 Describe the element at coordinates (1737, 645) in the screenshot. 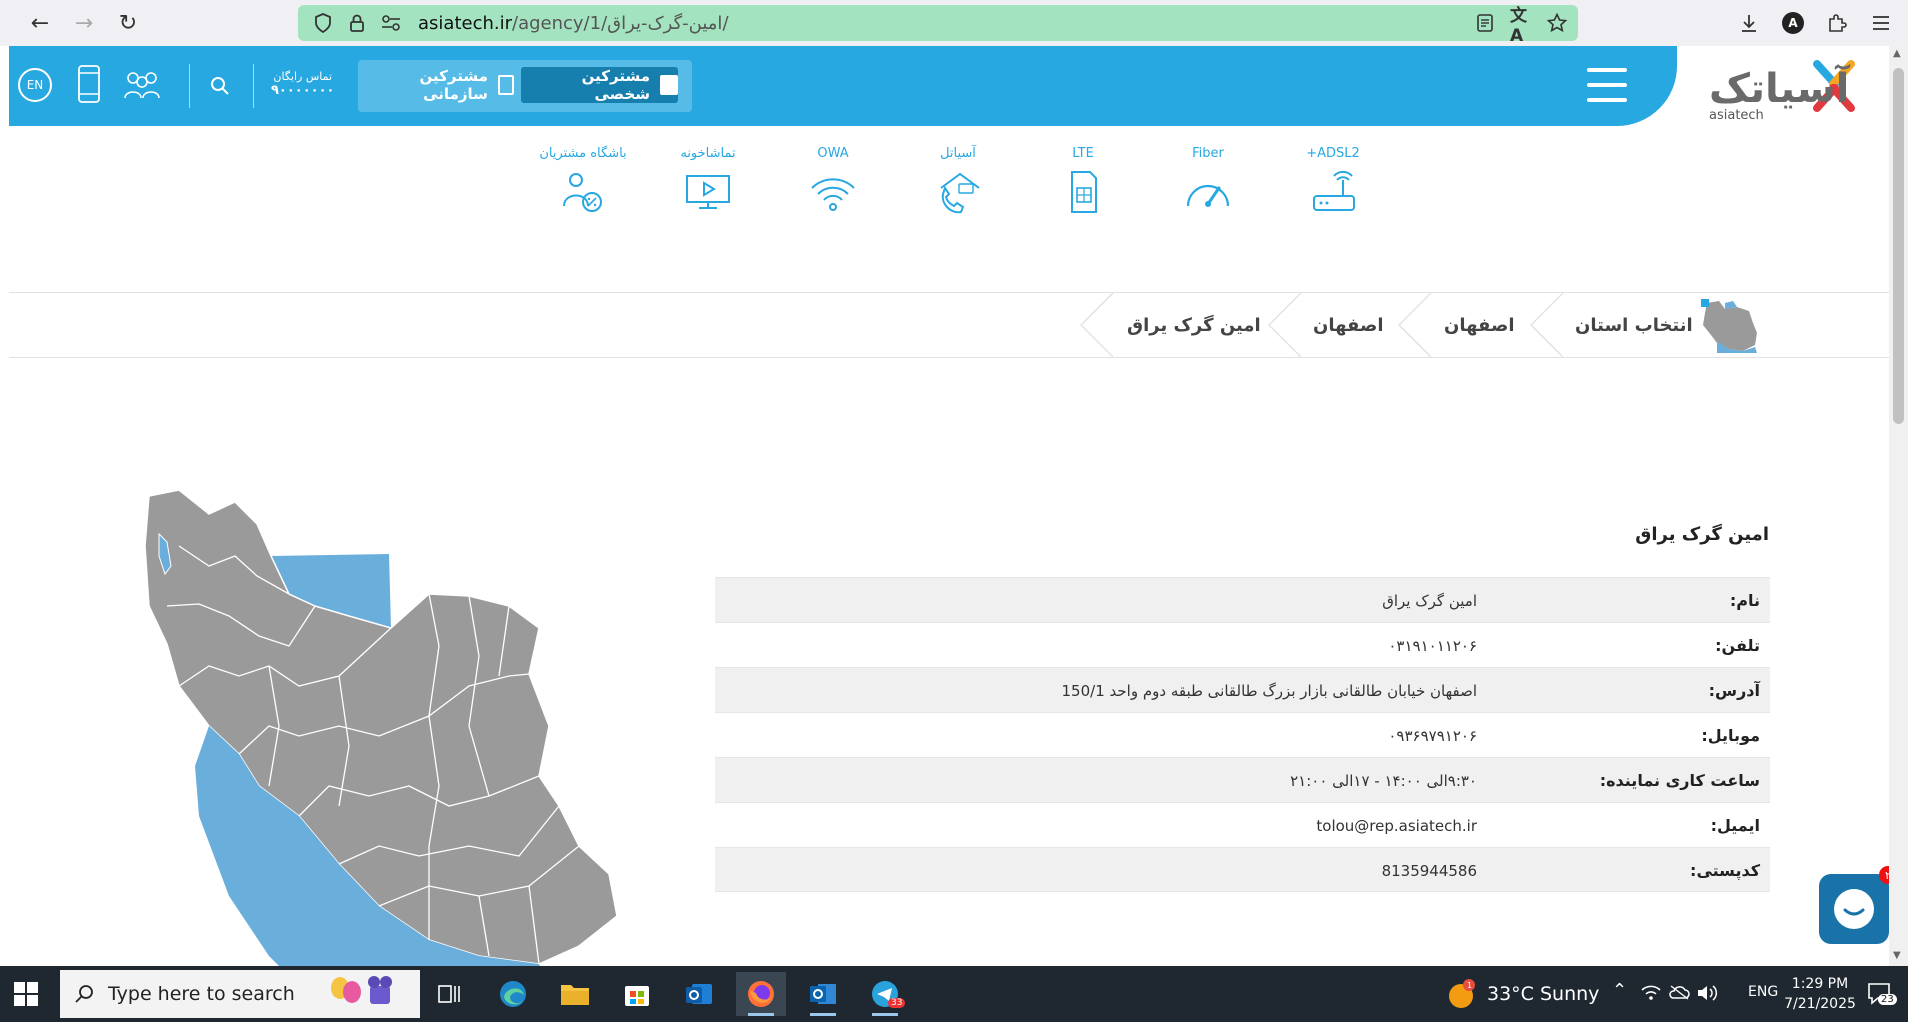

I see `info-key: تلفن:` at that location.